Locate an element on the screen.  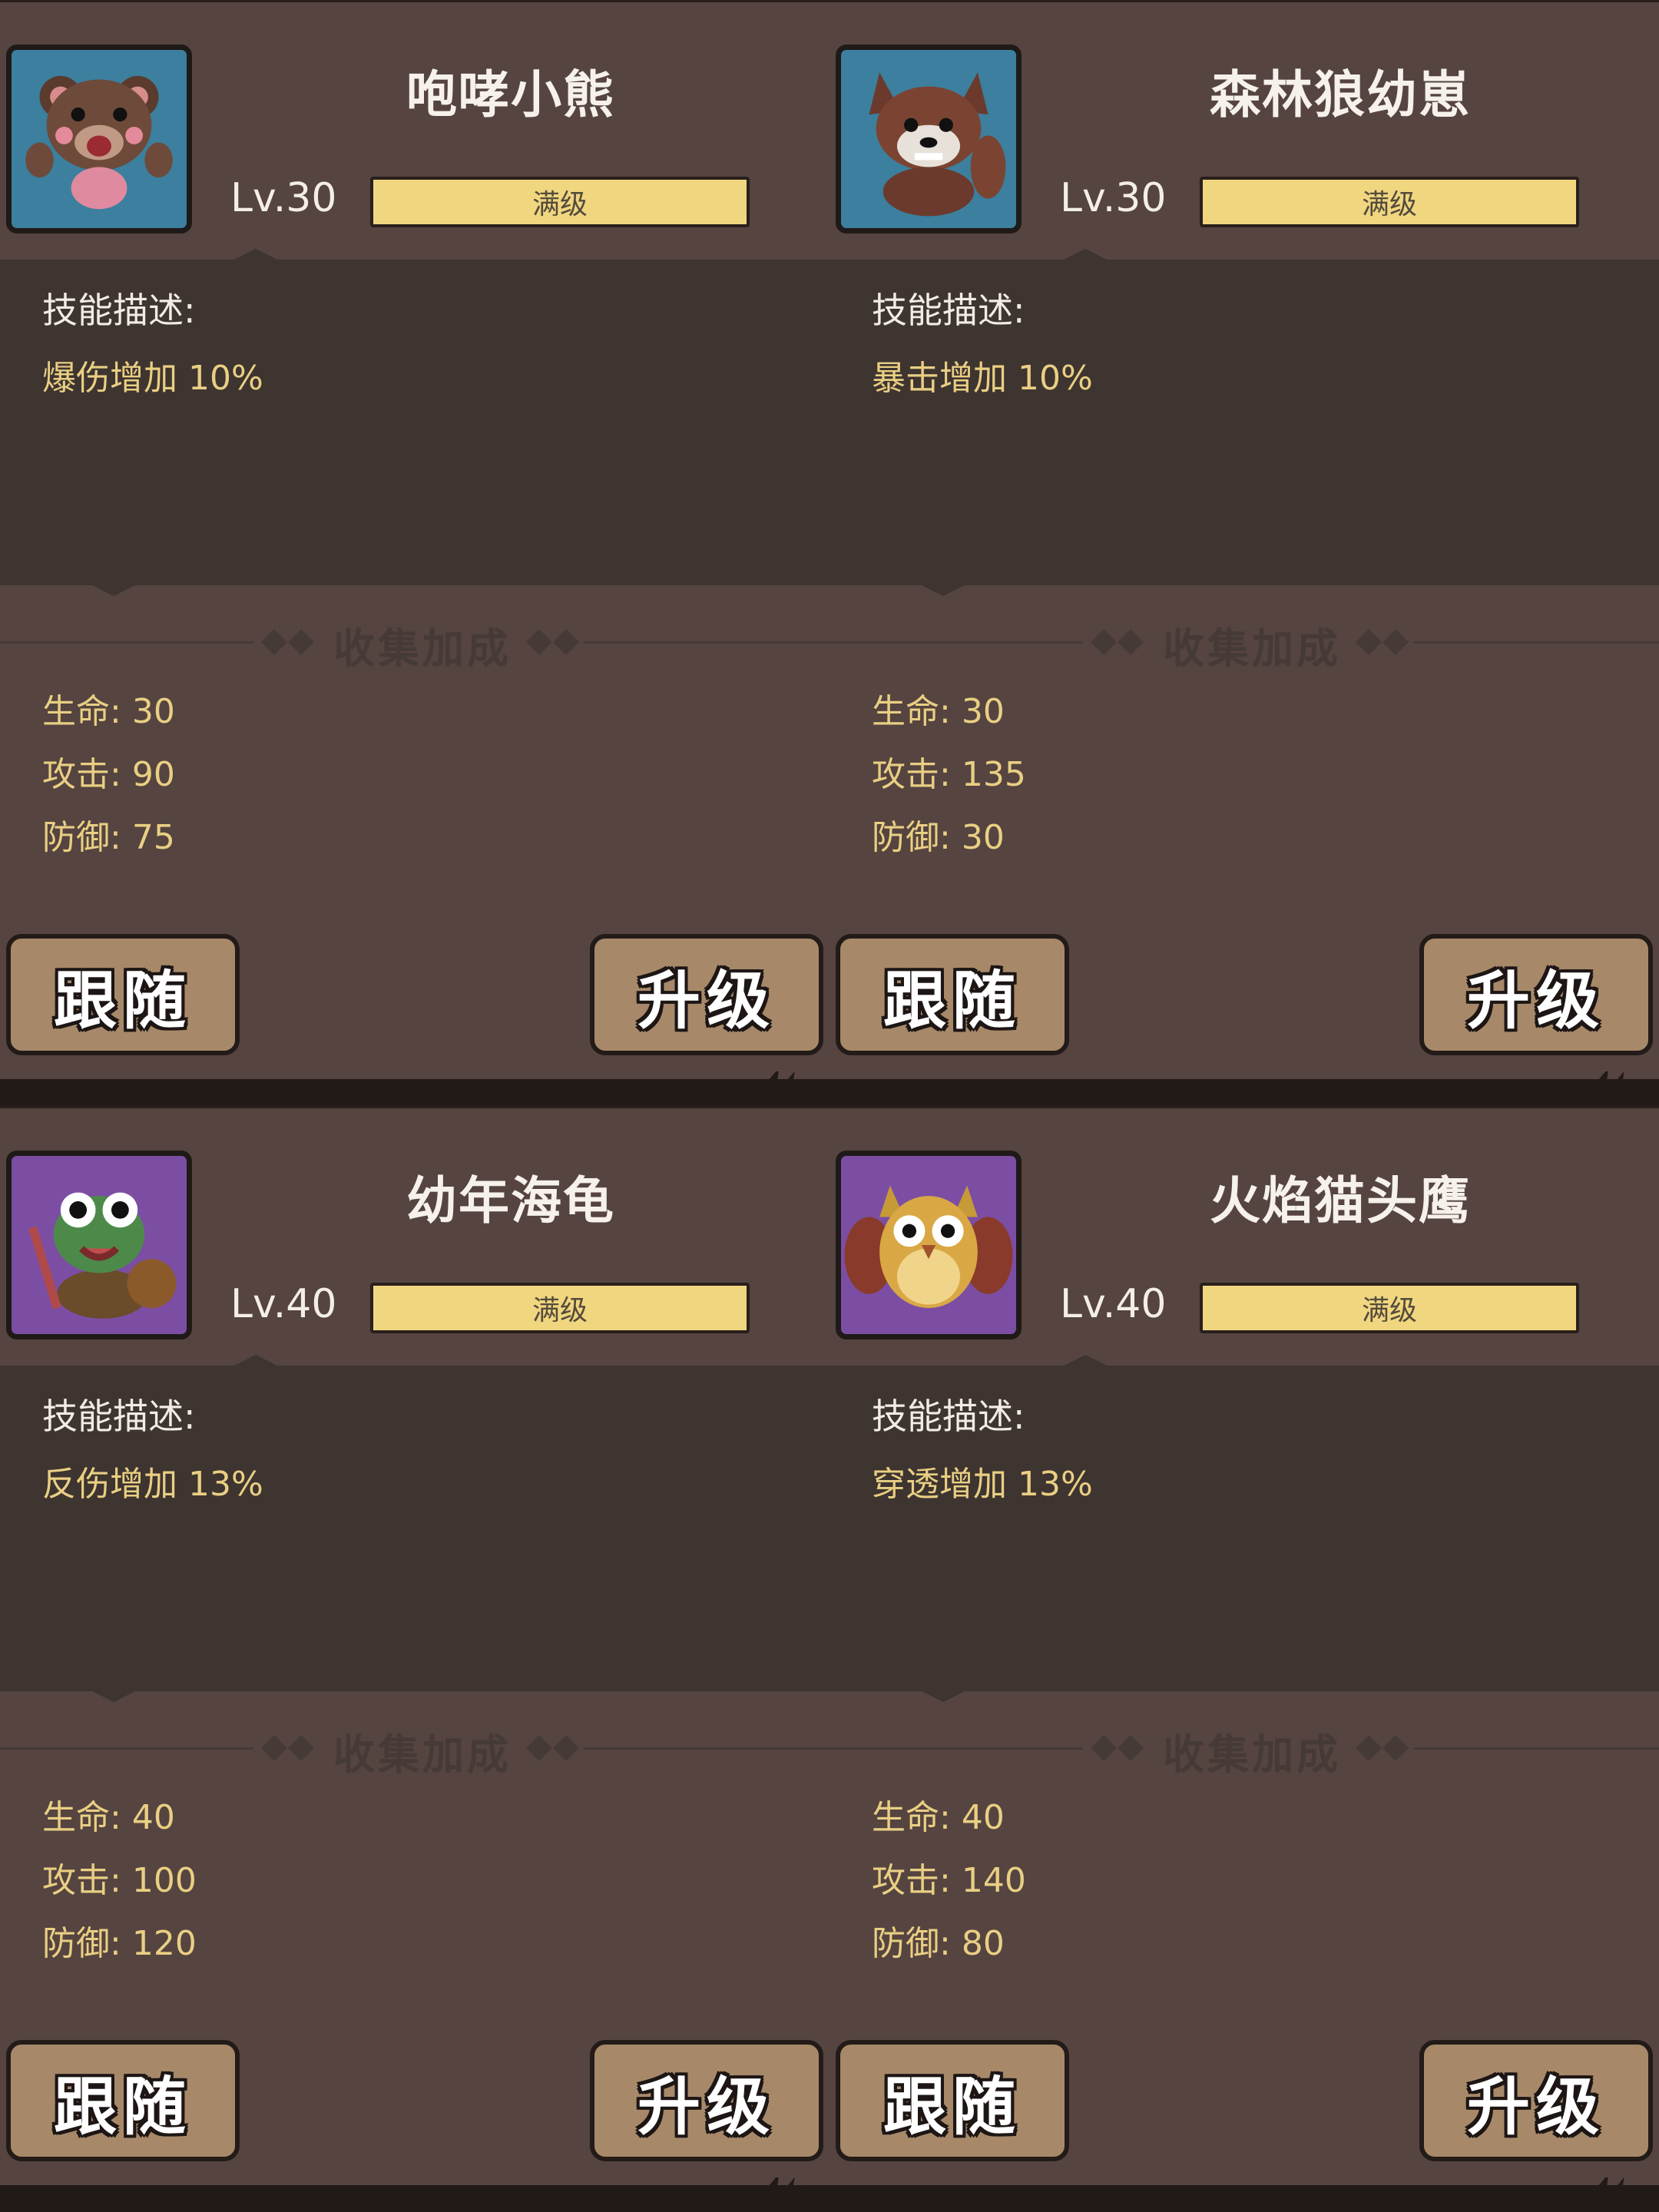
pet-name: 咆哮小熊 is located at coordinates (511, 95).